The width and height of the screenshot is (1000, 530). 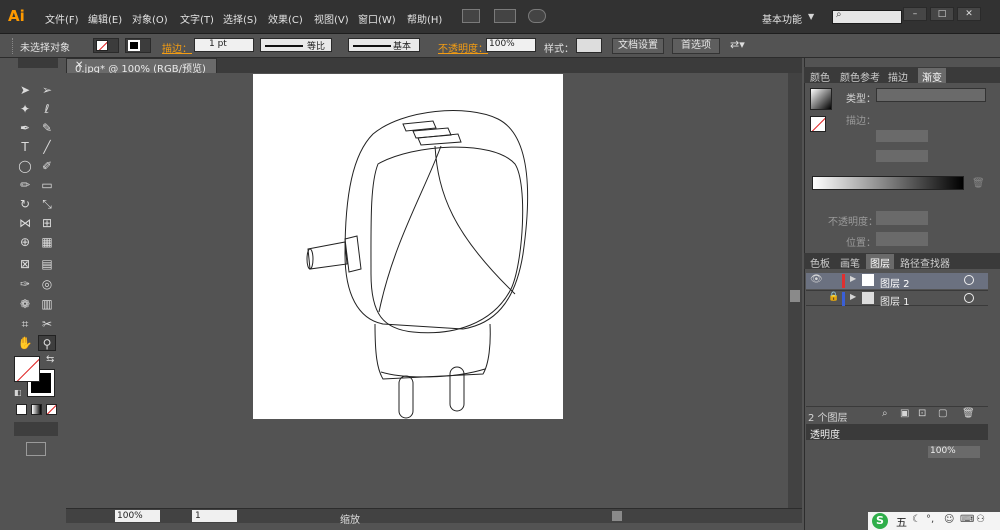 I want to click on rotate-tool-icon: ↻, so click(x=25, y=204).